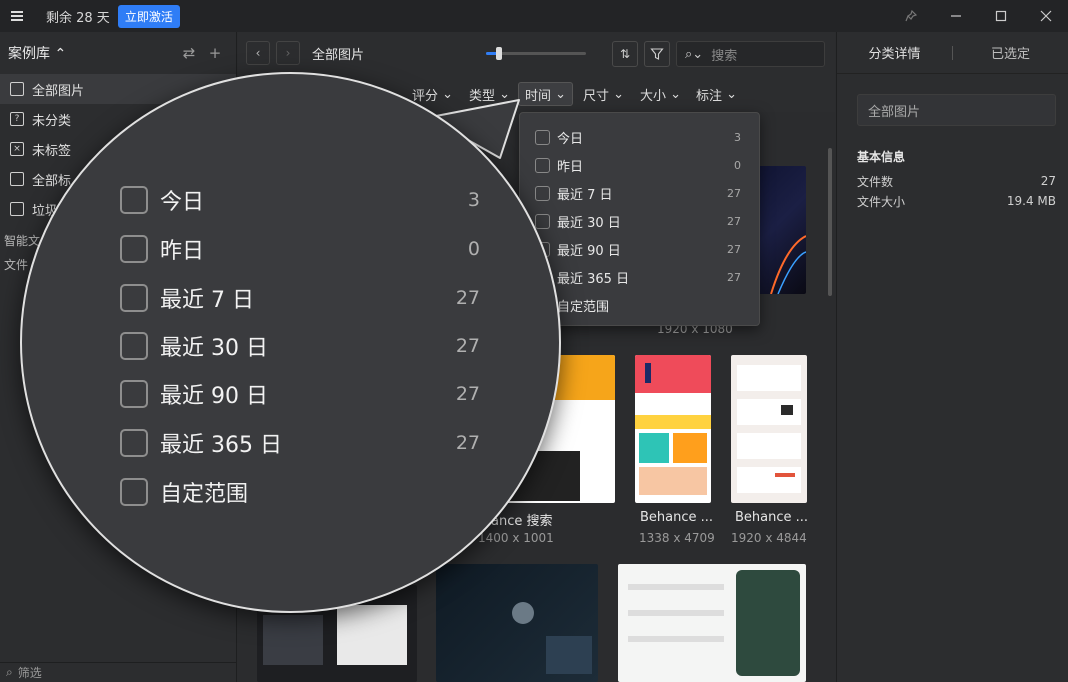 The image size is (1068, 682). I want to click on sidebar-item-label: 全部标, so click(52, 181).